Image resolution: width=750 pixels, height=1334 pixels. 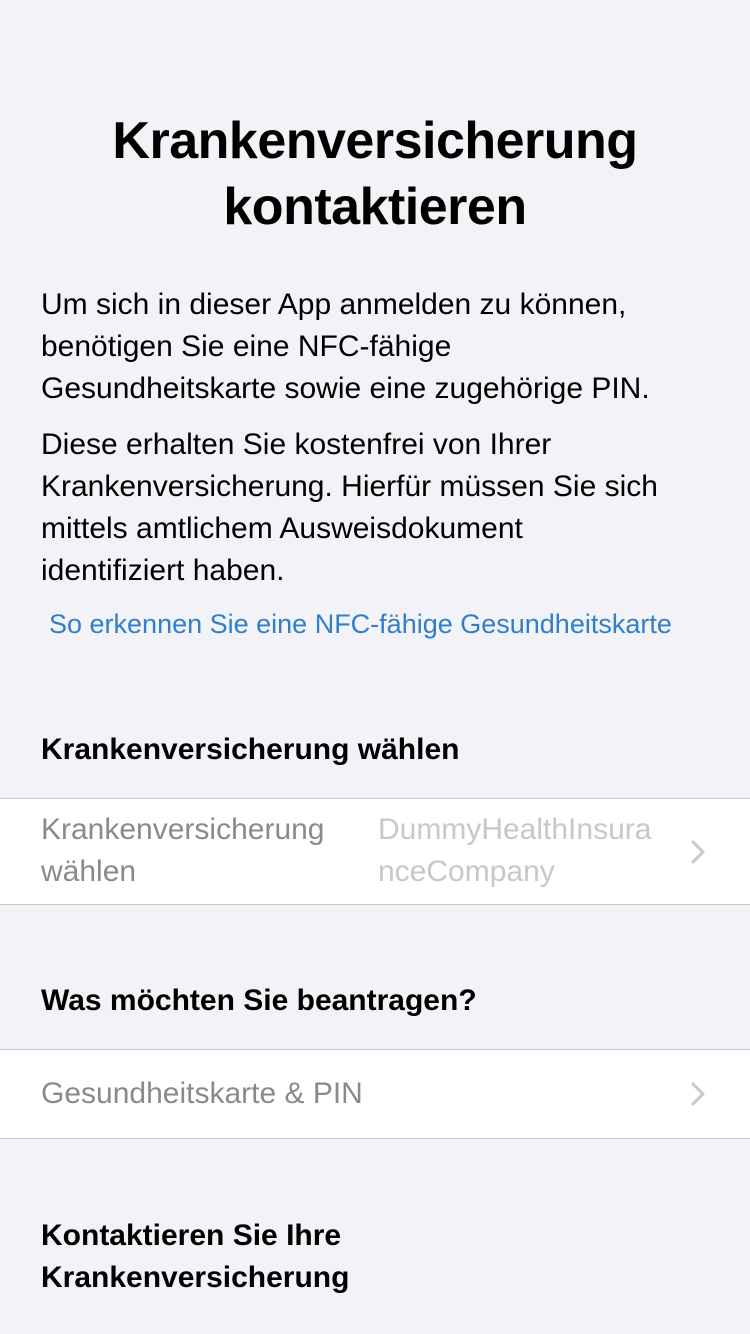 What do you see at coordinates (296, 444) in the screenshot?
I see `intro-paragraph-2-line: Diese erhalten Sie kostenfrei von Ihrer` at bounding box center [296, 444].